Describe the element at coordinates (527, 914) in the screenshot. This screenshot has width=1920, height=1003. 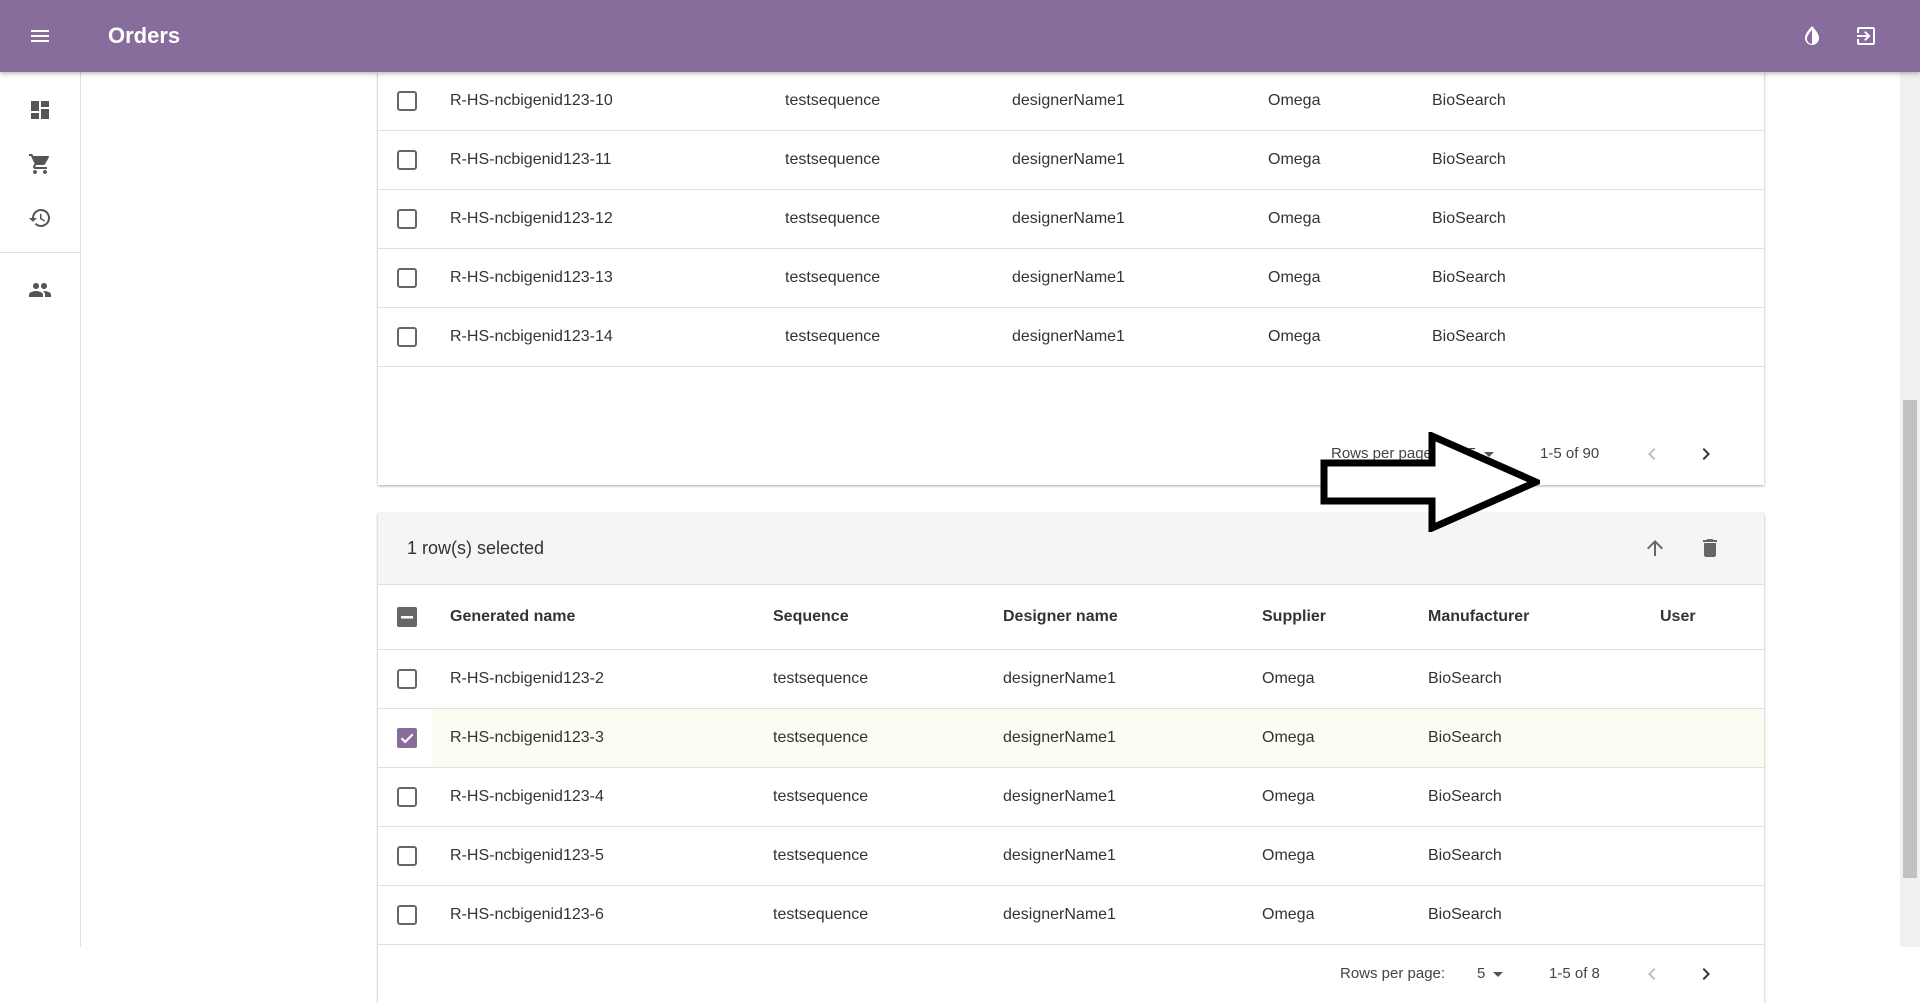
I see `cell-generated-name: R-HS-ncbigenid123-6` at that location.